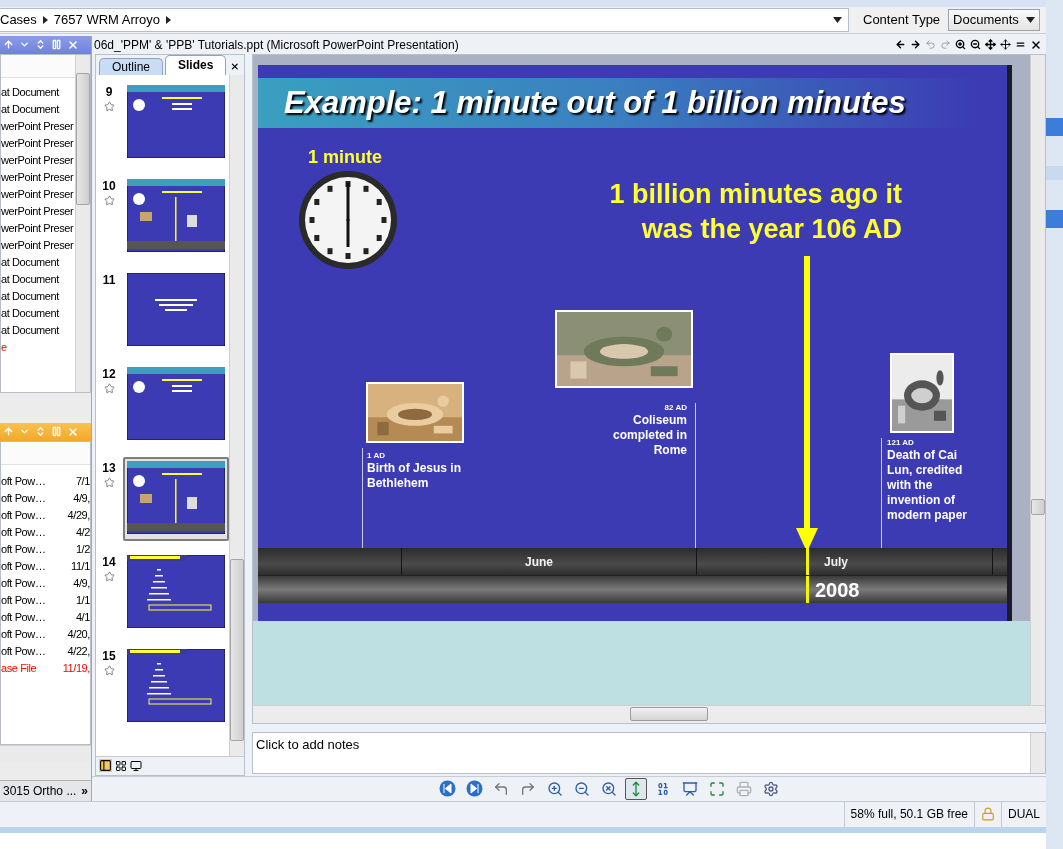  I want to click on date-cell-text: 1/1, so click(82, 600).